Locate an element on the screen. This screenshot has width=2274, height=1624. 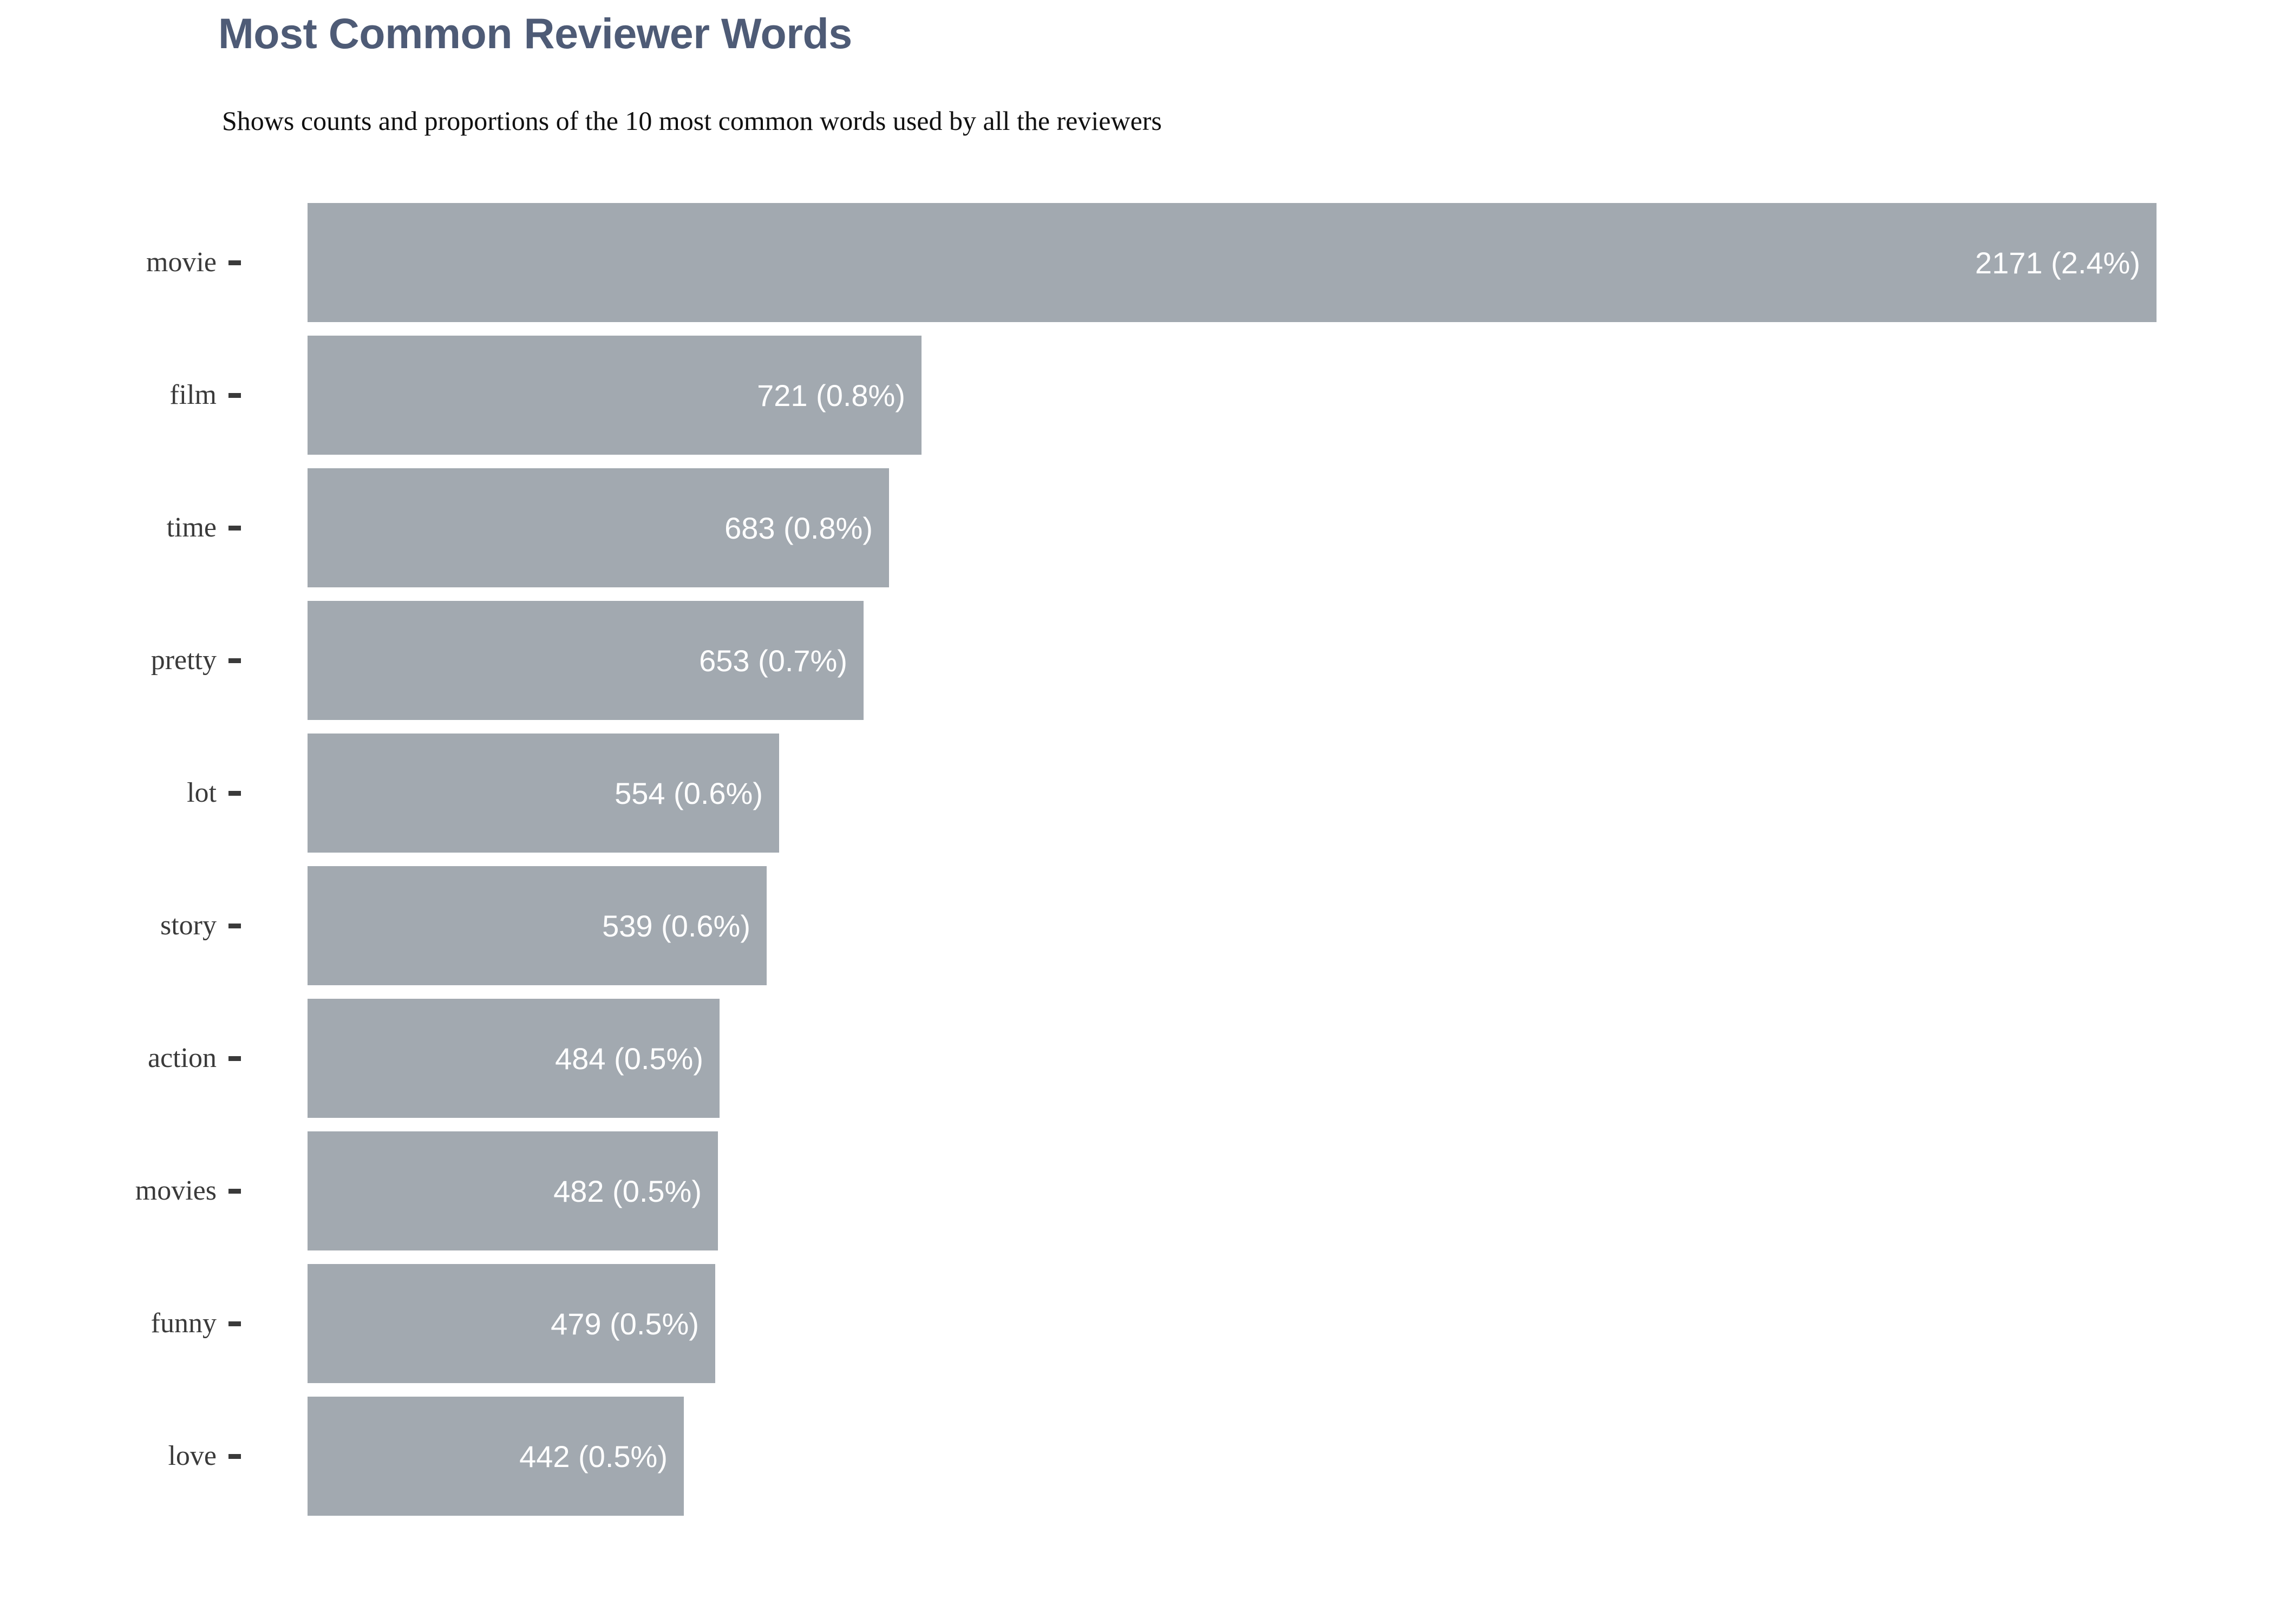
bar-row: action 484 (0.5%) is located at coordinates (1137, 1058).